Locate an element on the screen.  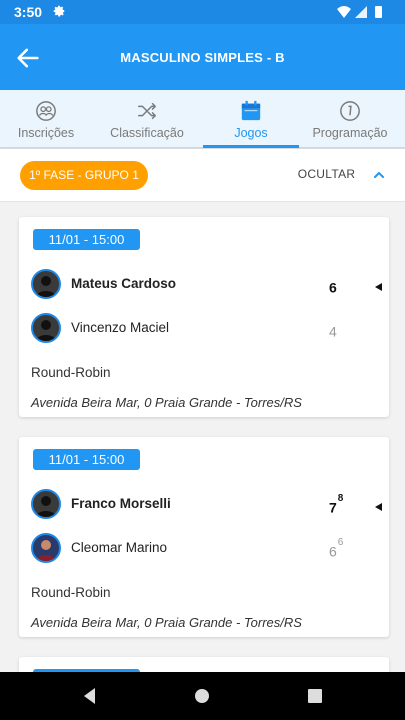
system-nav-bar is located at coordinates (202, 696).